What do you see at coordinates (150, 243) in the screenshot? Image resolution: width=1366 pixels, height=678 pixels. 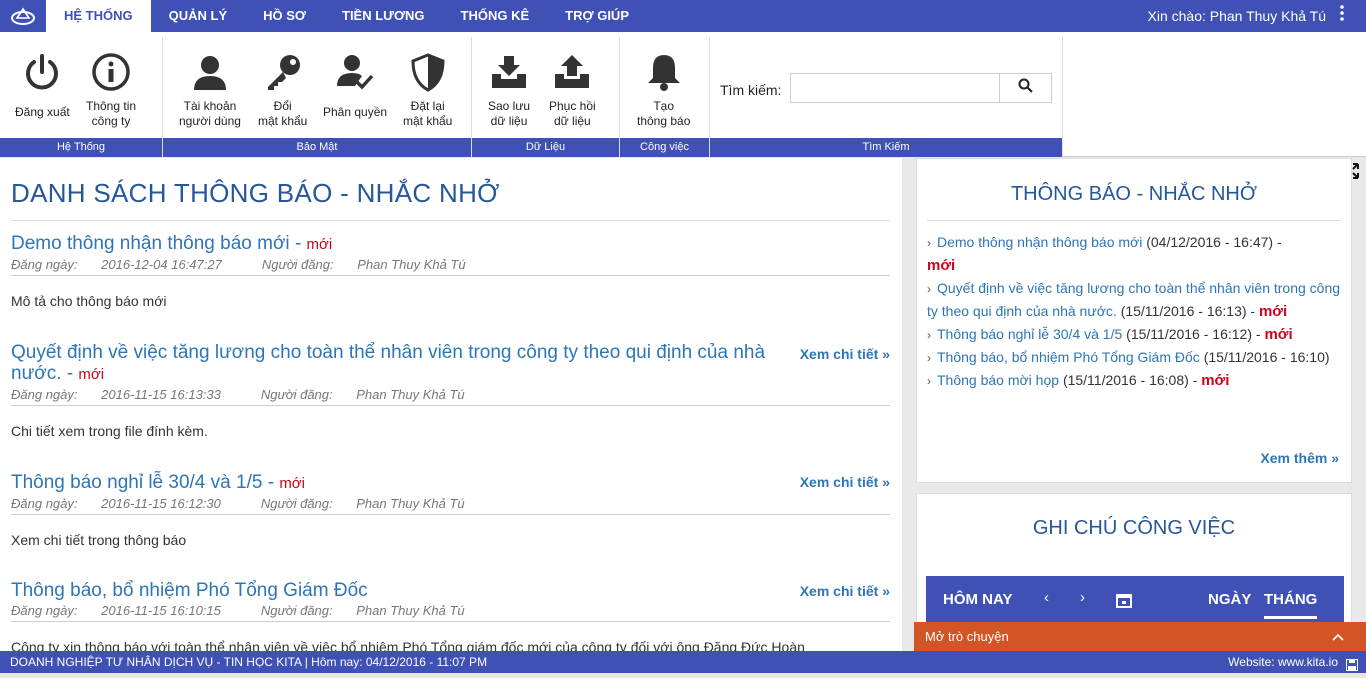 I see `notice-title: Demo thông nhận thông báo mới` at bounding box center [150, 243].